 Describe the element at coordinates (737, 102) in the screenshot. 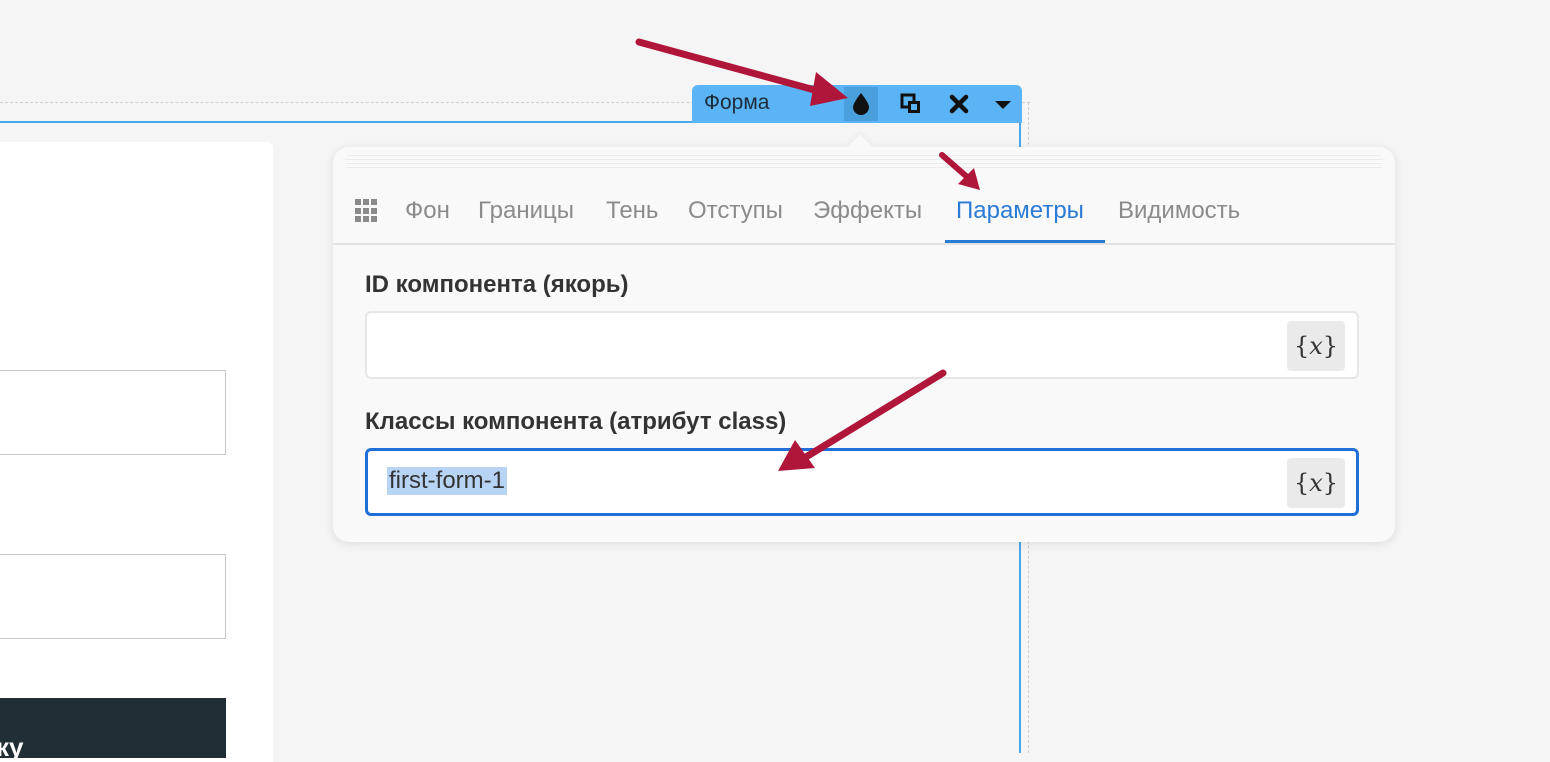

I see `component-name-label: Форма` at that location.